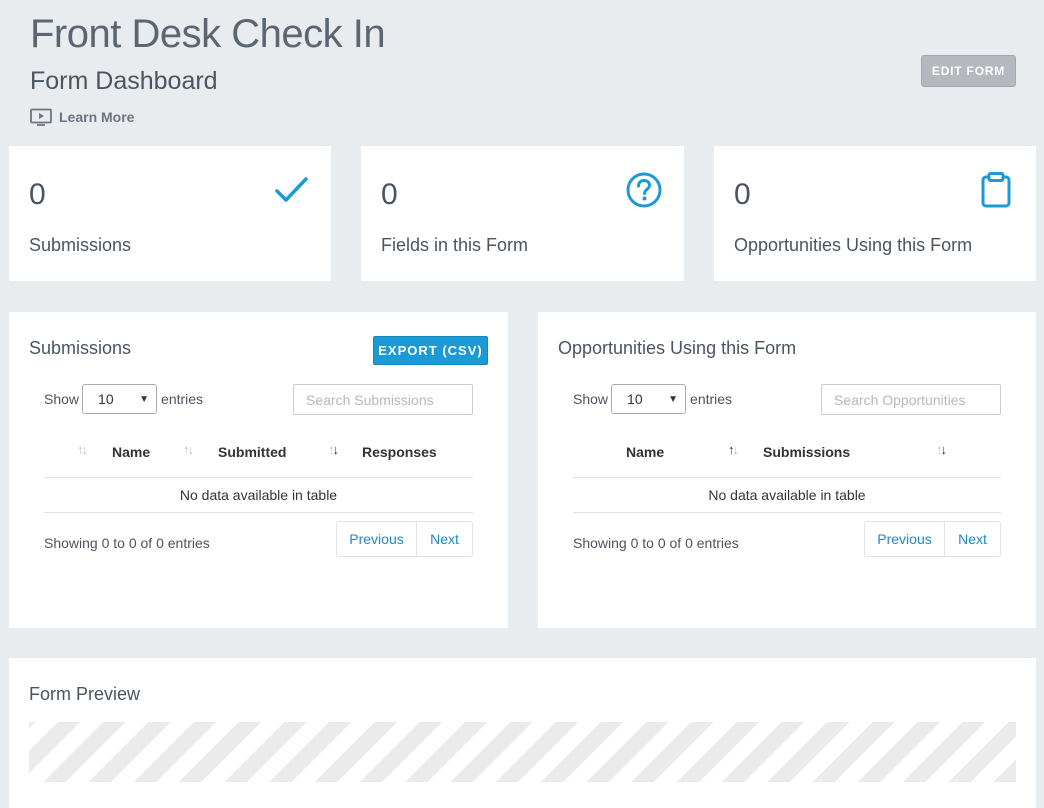 This screenshot has height=808, width=1044. Describe the element at coordinates (996, 190) in the screenshot. I see `clipboard-icon` at that location.